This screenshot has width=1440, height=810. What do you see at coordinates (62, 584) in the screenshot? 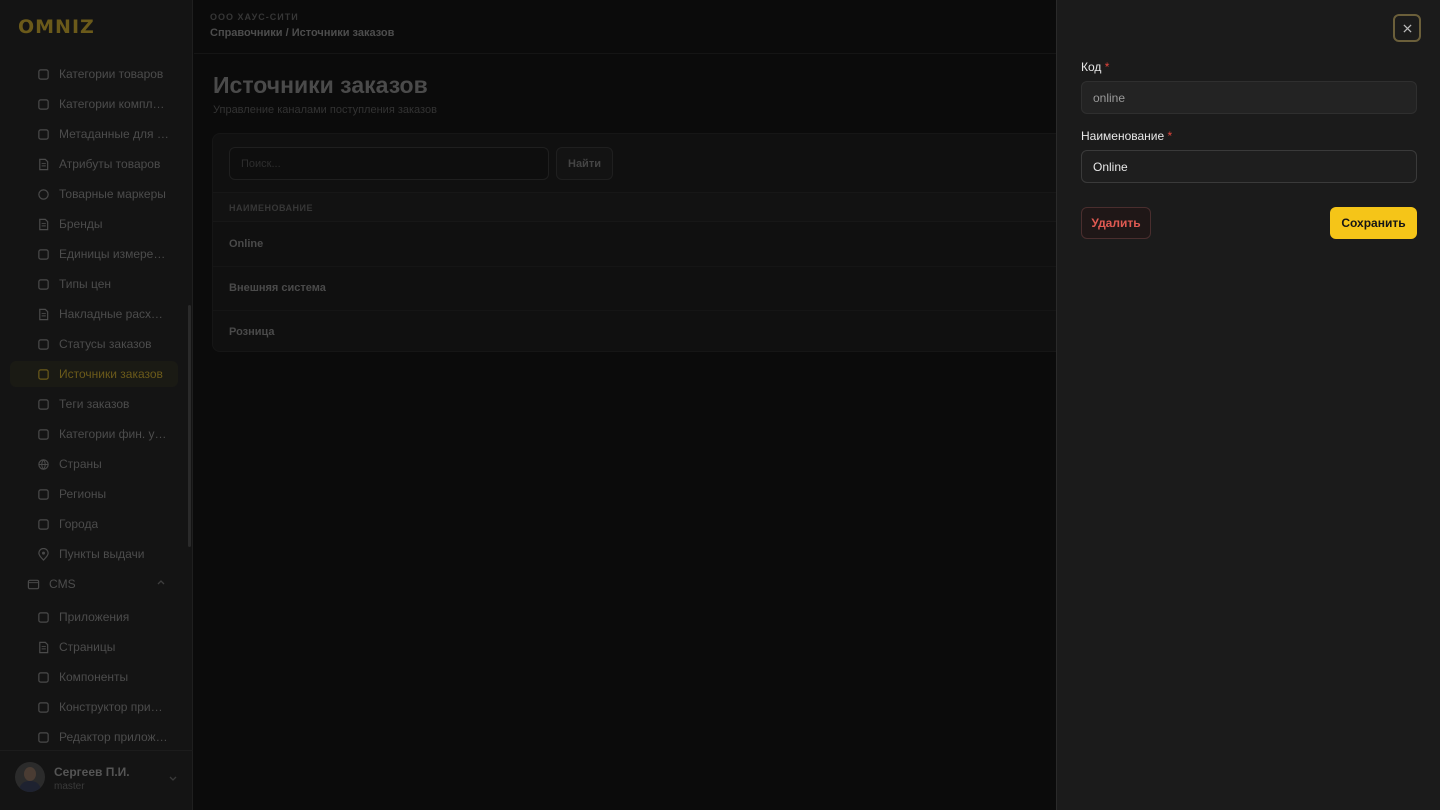
I see `sidebar-section-label: CMS` at bounding box center [62, 584].